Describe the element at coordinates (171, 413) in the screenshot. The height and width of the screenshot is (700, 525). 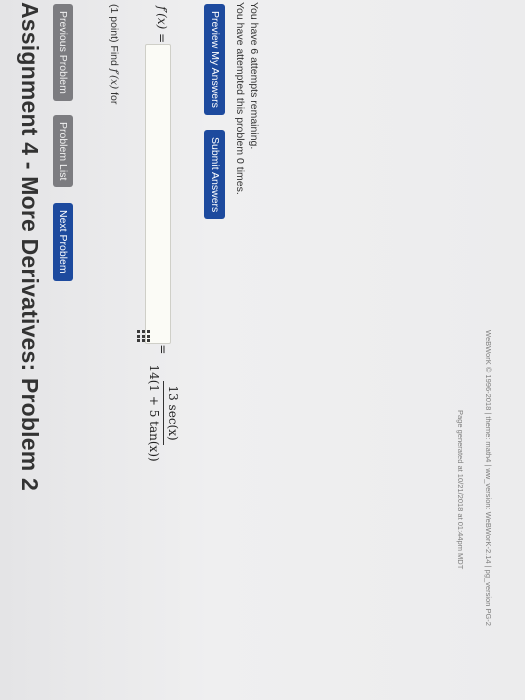
I see `fraction-numerator: 13 sec(x)` at that location.